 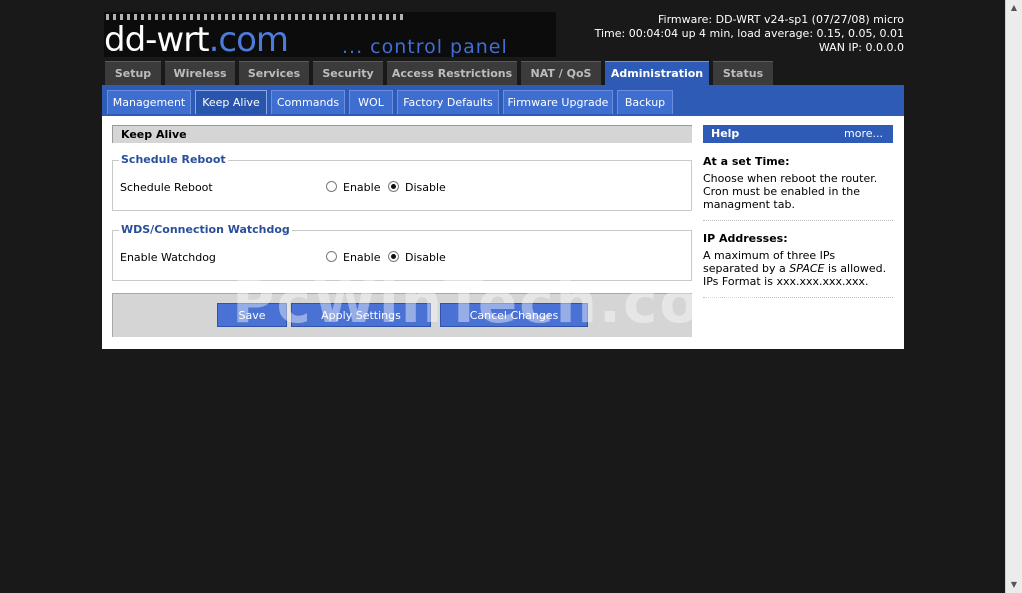 What do you see at coordinates (133, 73) in the screenshot?
I see `tab-setup: Setup` at bounding box center [133, 73].